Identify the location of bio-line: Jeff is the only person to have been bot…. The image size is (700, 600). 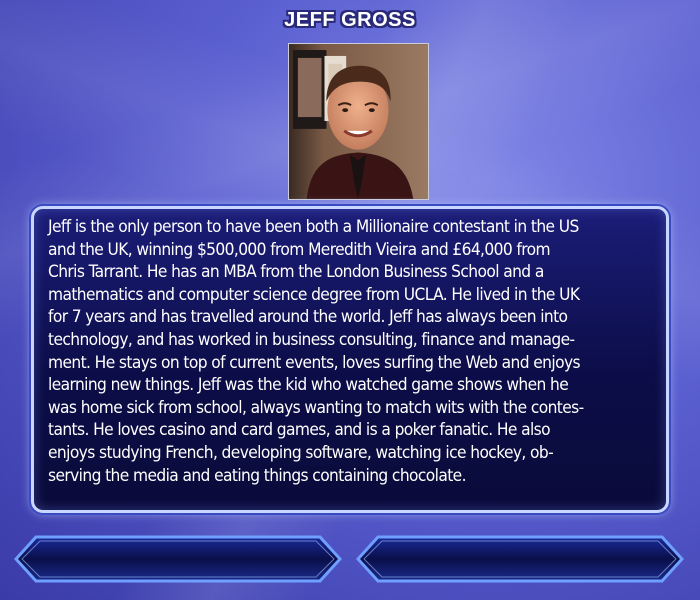
(313, 227).